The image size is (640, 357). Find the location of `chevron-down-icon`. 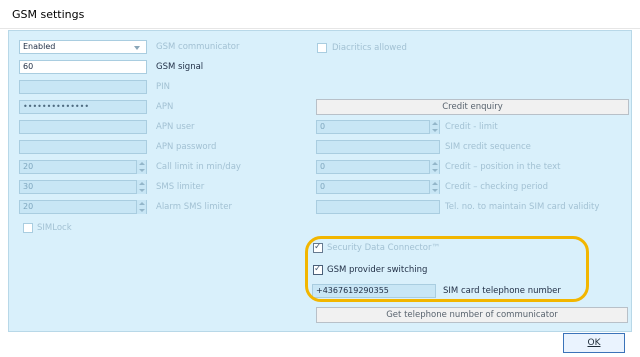

chevron-down-icon is located at coordinates (137, 48).